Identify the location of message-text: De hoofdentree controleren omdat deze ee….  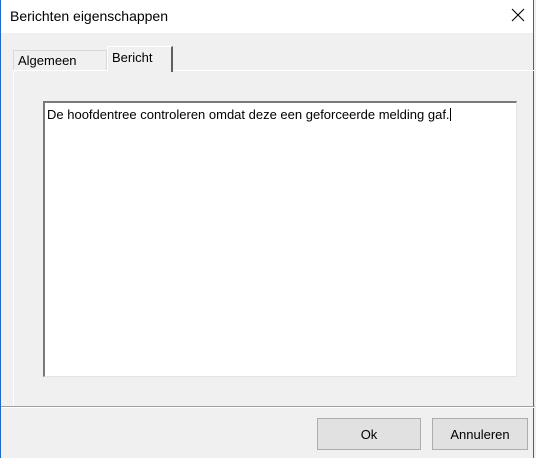
(248, 114).